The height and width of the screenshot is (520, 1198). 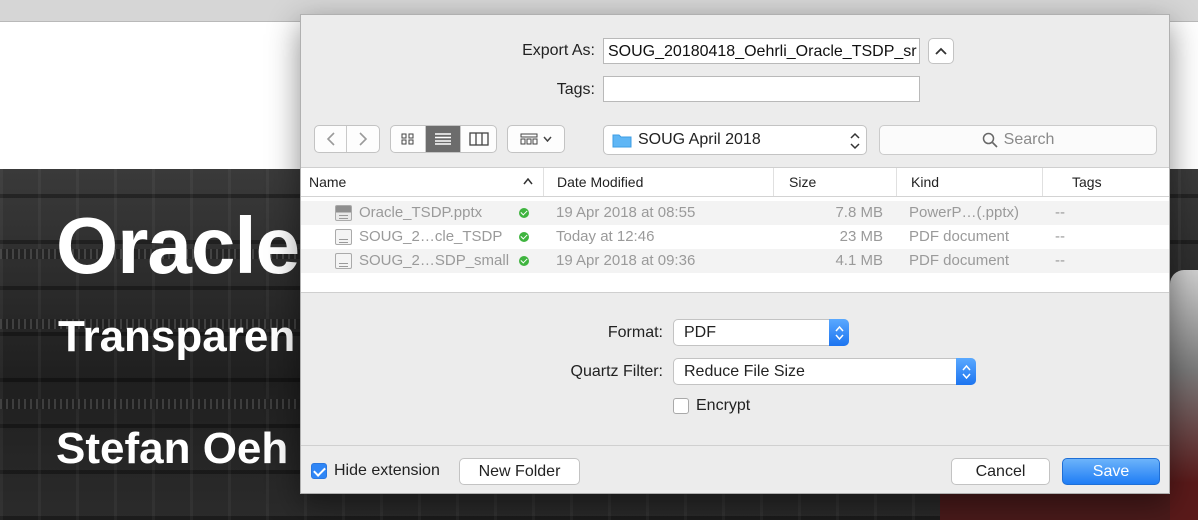 What do you see at coordinates (861, 236) in the screenshot?
I see `file-size: 23 MB` at bounding box center [861, 236].